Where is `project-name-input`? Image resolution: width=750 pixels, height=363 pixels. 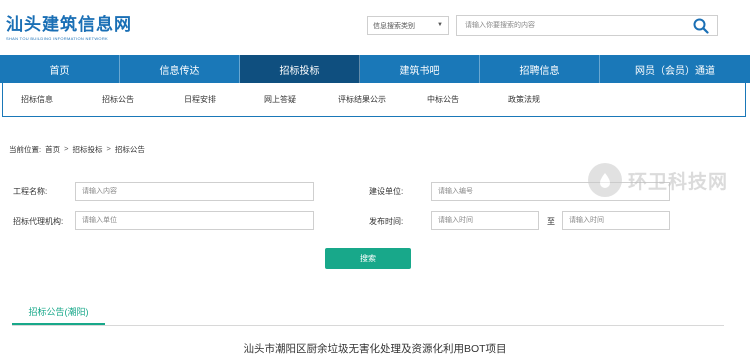
project-name-input is located at coordinates (194, 191).